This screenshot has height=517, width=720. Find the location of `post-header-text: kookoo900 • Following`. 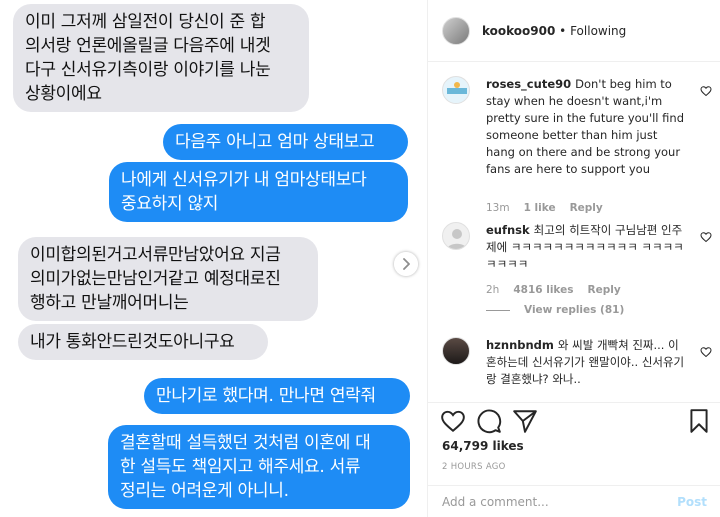

post-header-text: kookoo900 • Following is located at coordinates (554, 31).